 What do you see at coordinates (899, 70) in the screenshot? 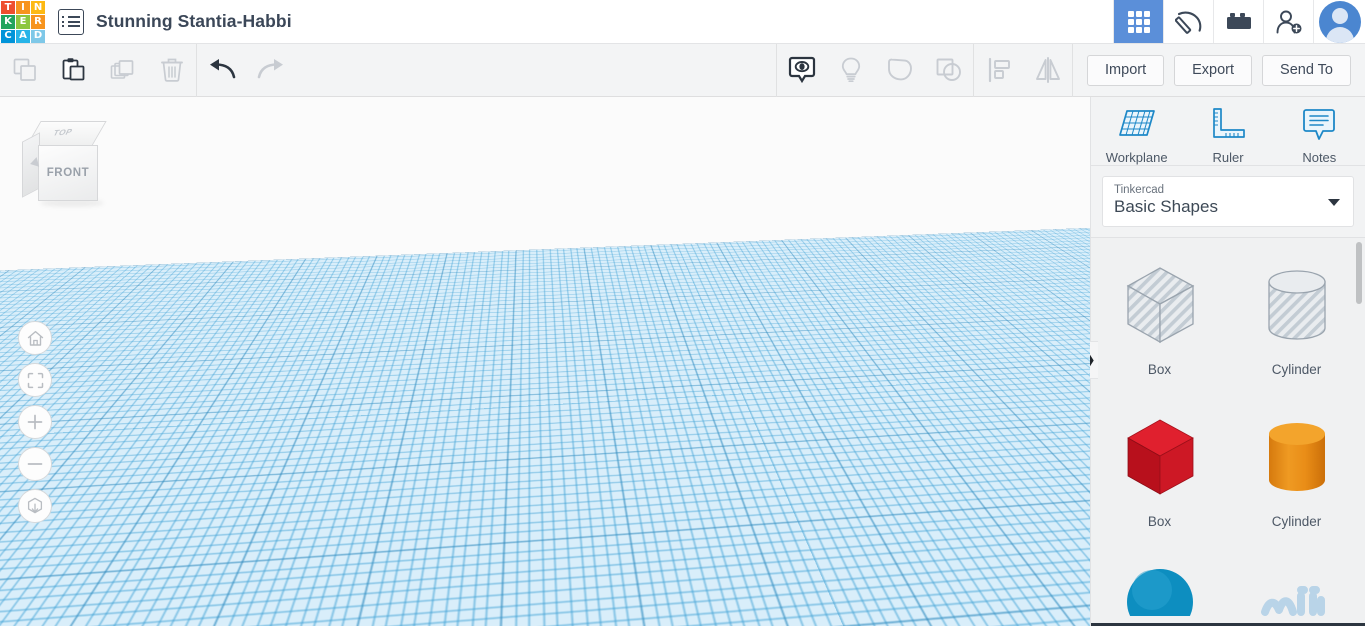
I see `hole-shape-button` at bounding box center [899, 70].